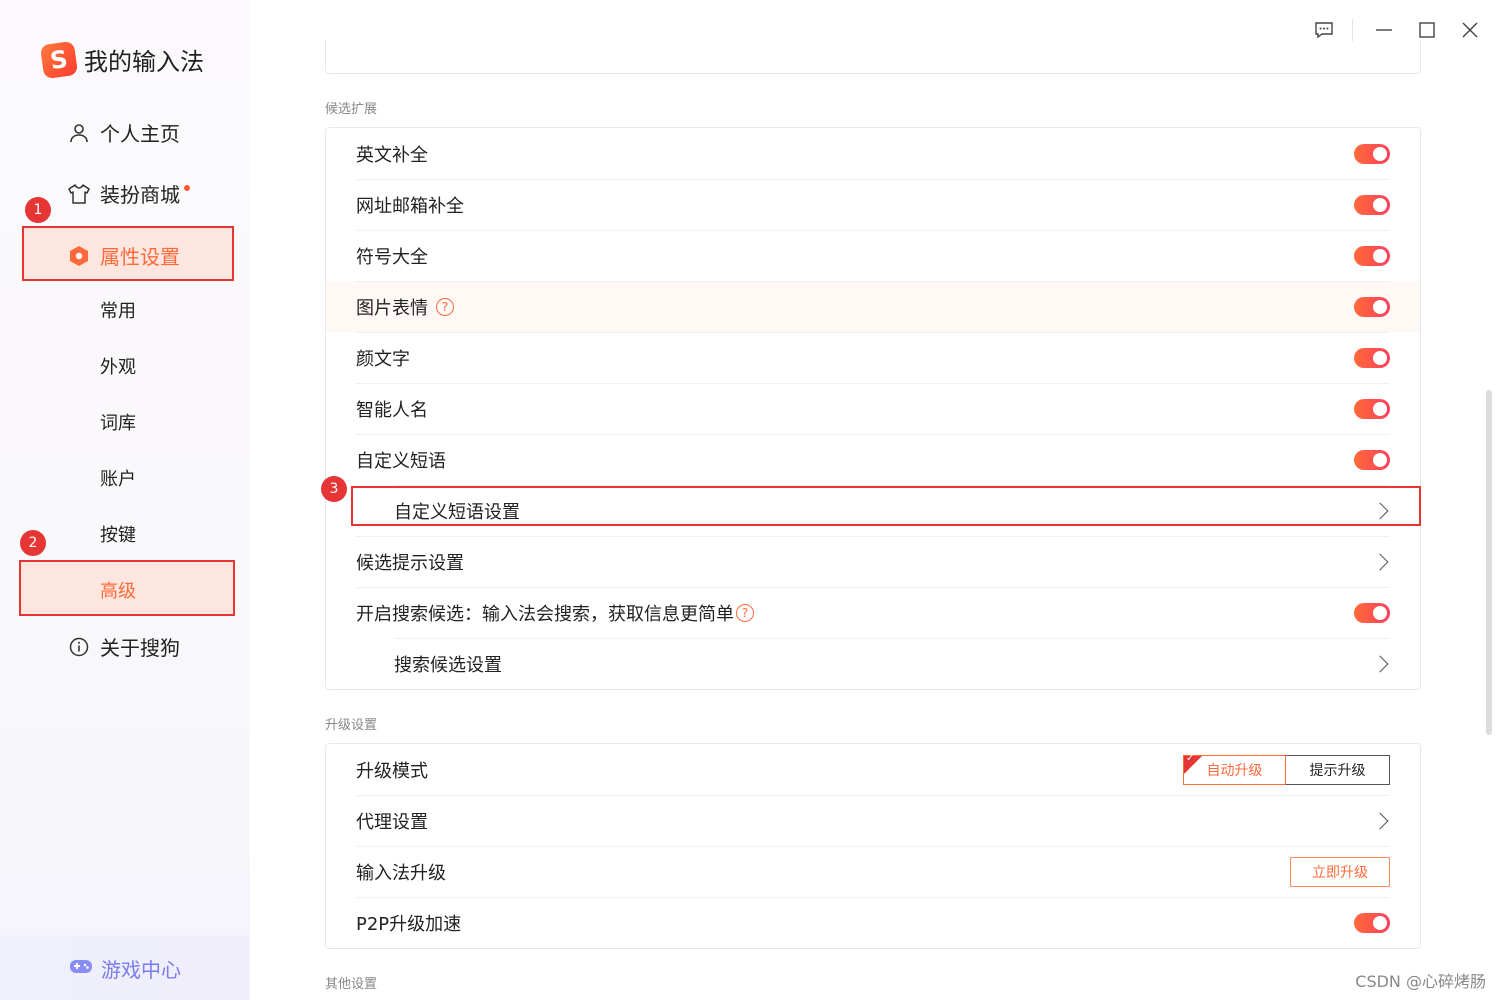 The image size is (1500, 1000). I want to click on annotation-badge-3: 3, so click(334, 489).